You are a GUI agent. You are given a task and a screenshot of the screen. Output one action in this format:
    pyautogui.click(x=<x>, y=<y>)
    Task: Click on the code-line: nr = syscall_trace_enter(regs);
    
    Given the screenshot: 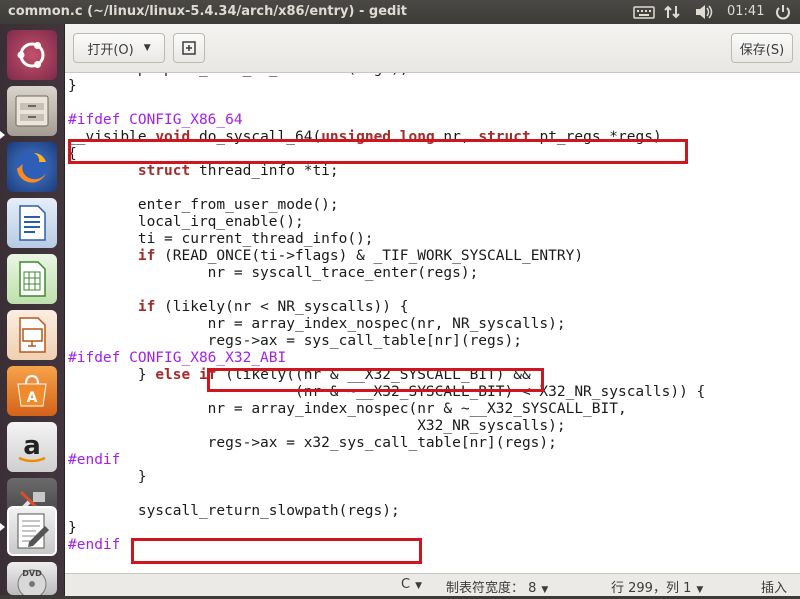 What is the action you would take?
    pyautogui.click(x=386, y=273)
    